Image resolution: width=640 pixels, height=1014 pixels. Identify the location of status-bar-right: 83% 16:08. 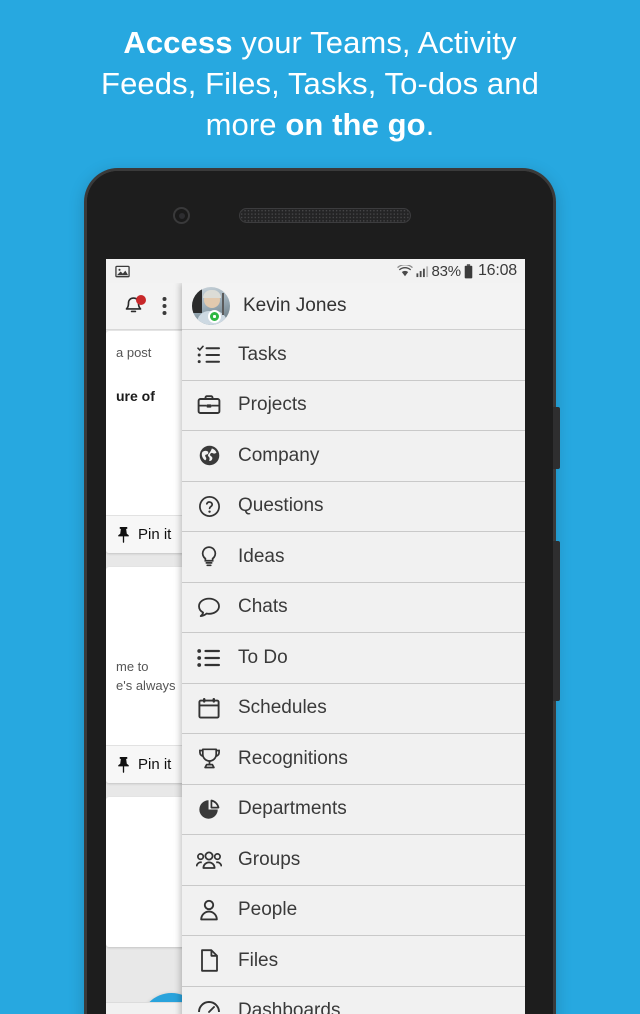
(456, 271).